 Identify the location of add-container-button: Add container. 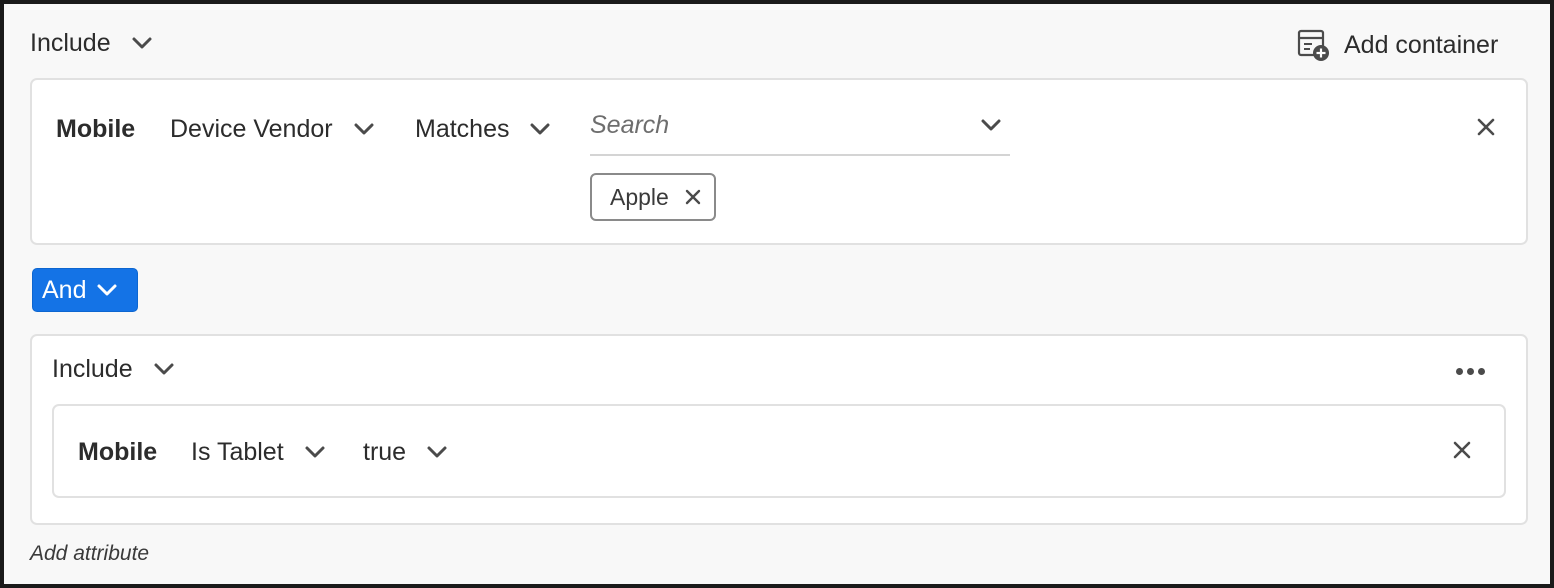
(1397, 45).